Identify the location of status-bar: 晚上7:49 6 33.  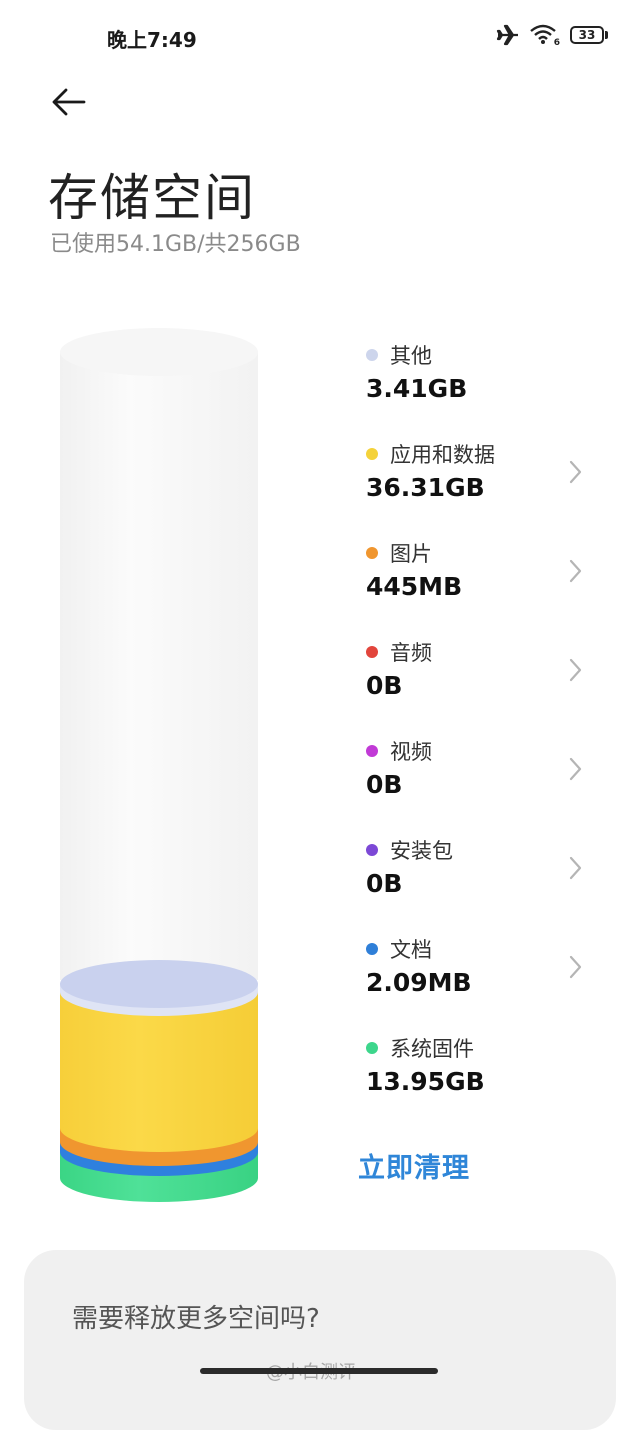
(320, 39).